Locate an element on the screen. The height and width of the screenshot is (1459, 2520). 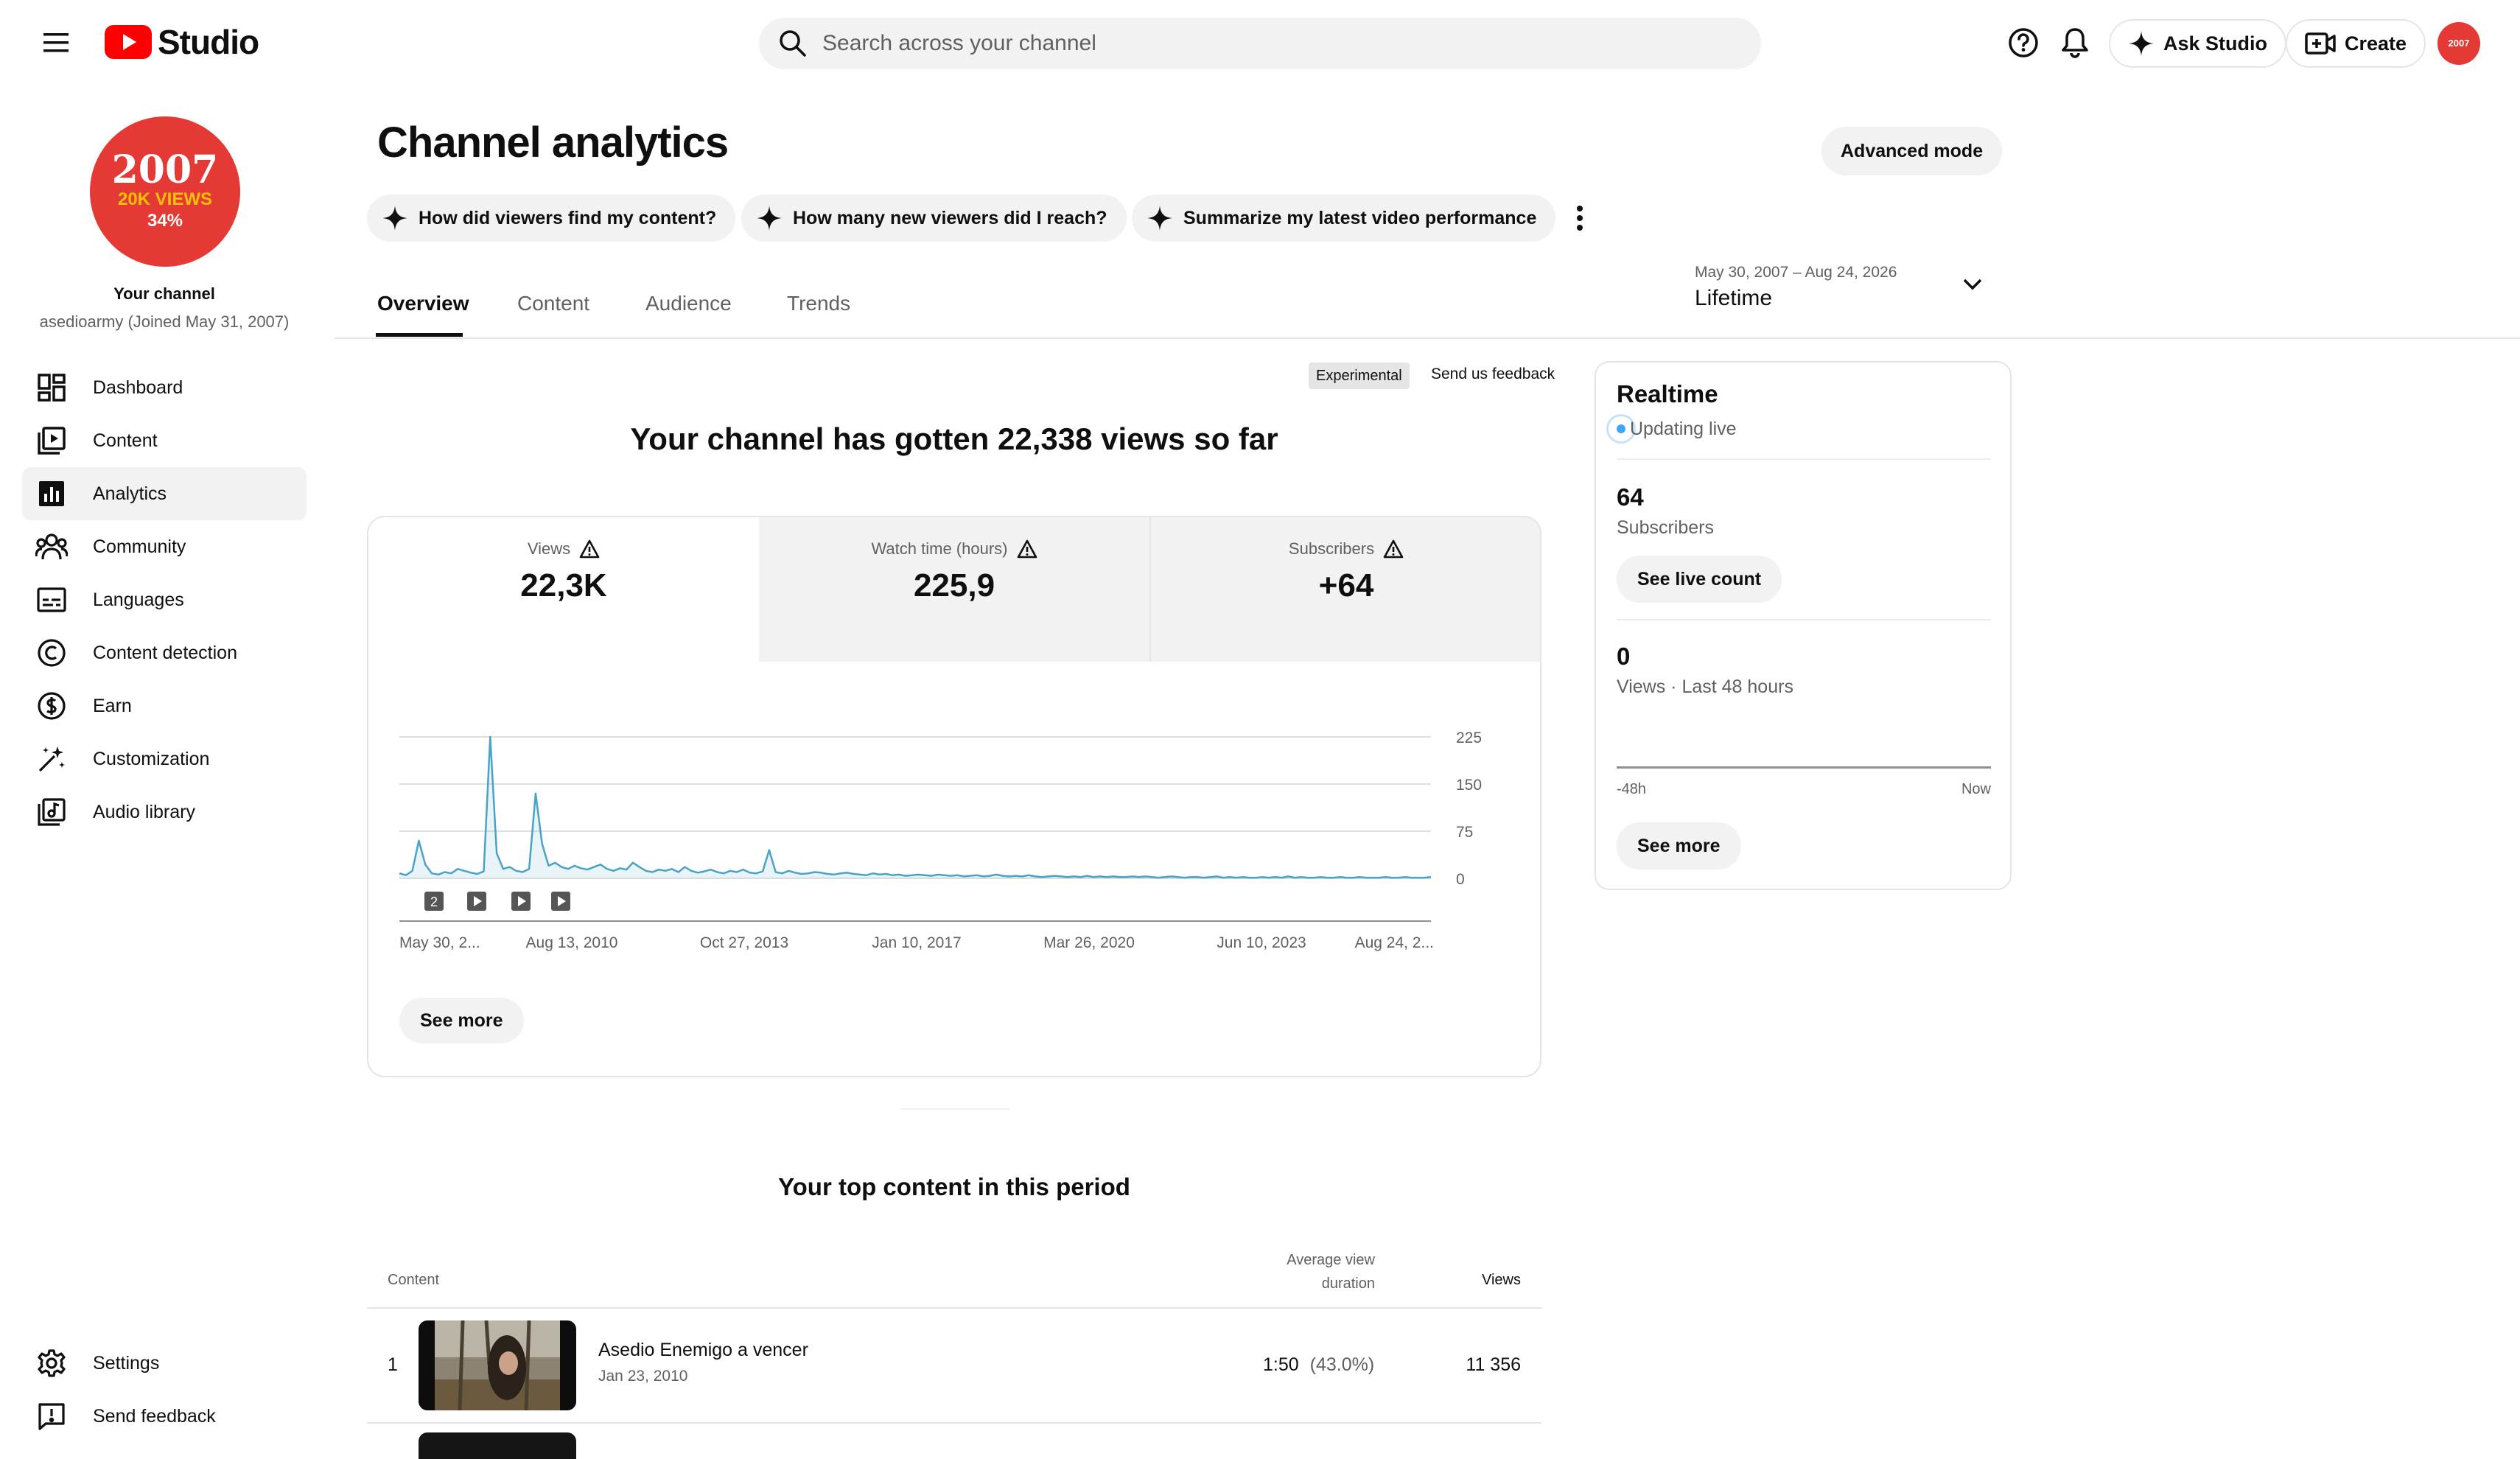
avatar-percent: 34% is located at coordinates (165, 221).